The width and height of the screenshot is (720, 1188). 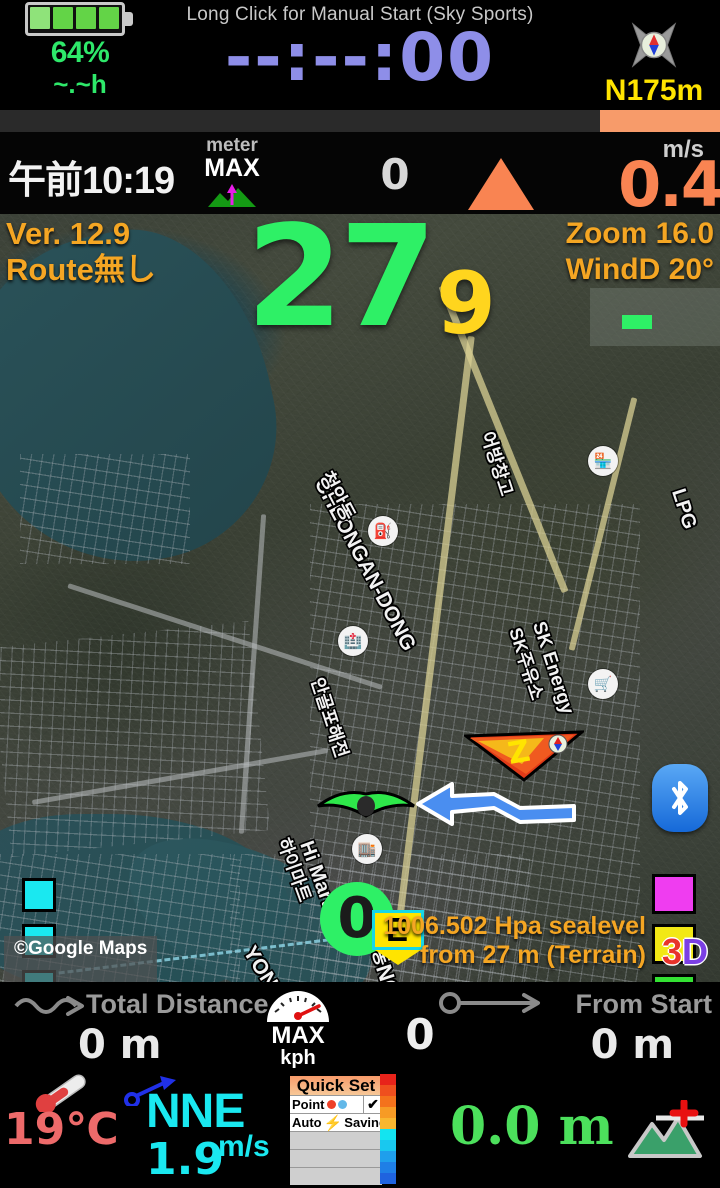 I want to click on lightning-icon: ⚡, so click(x=333, y=1123).